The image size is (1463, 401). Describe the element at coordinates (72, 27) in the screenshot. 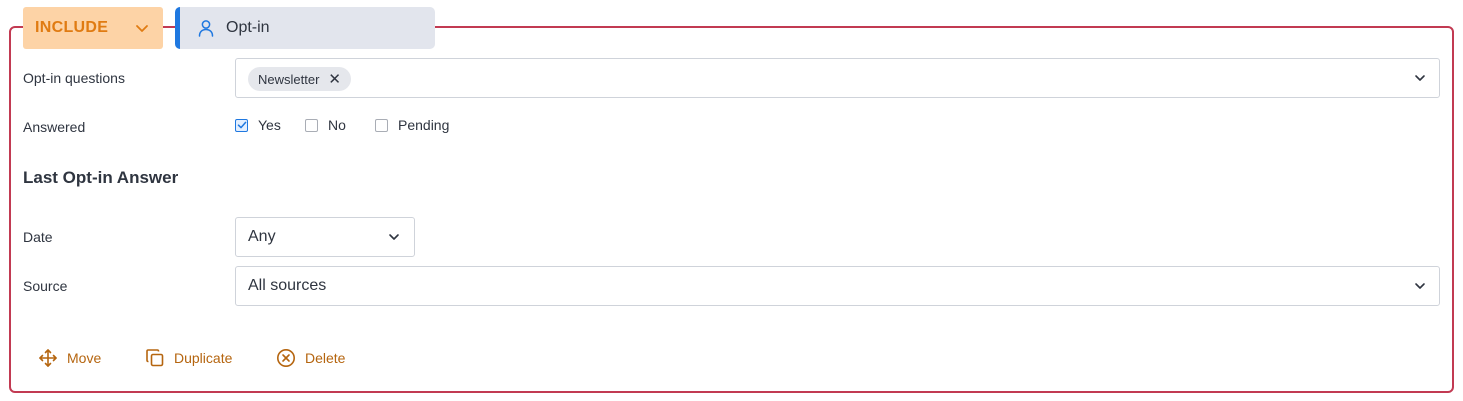

I see `include-label: INCLUDE` at that location.